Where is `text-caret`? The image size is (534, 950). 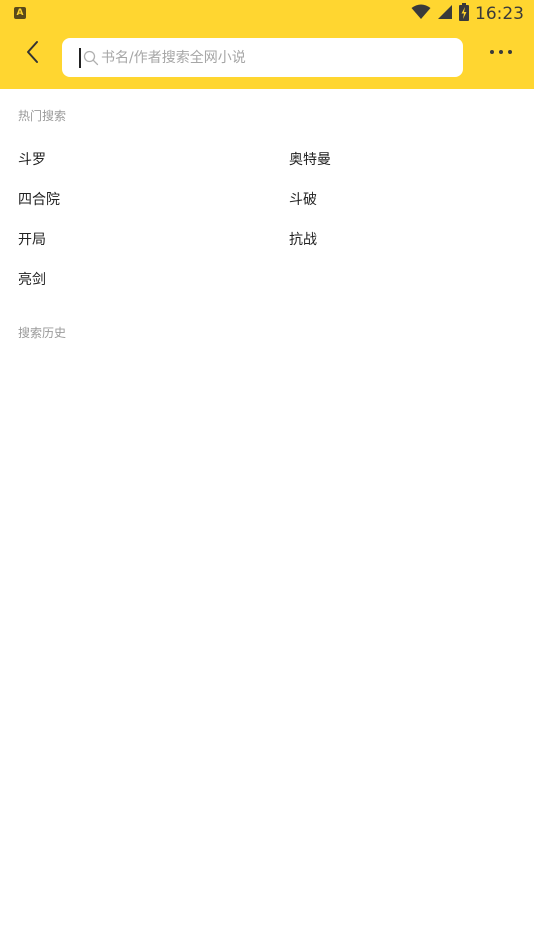
text-caret is located at coordinates (80, 57).